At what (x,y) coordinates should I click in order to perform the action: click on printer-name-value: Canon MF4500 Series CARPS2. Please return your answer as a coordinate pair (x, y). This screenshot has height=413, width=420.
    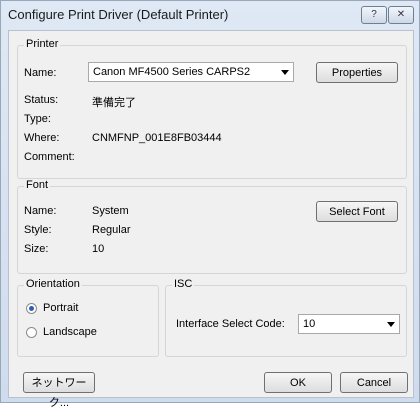
    Looking at the image, I should click on (172, 72).